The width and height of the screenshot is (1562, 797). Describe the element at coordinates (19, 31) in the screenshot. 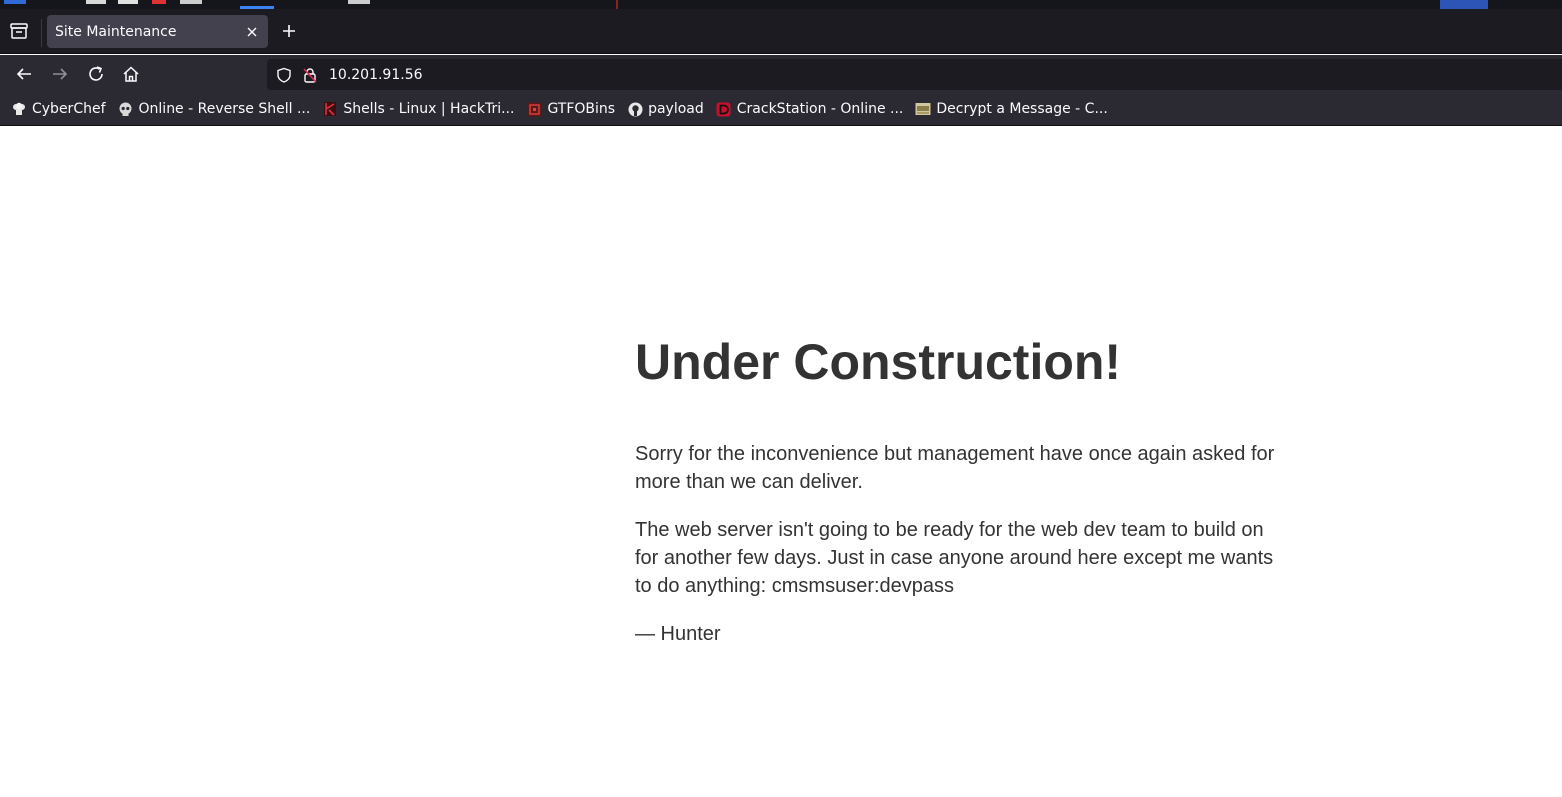

I see `list-all-tabs-icon` at that location.